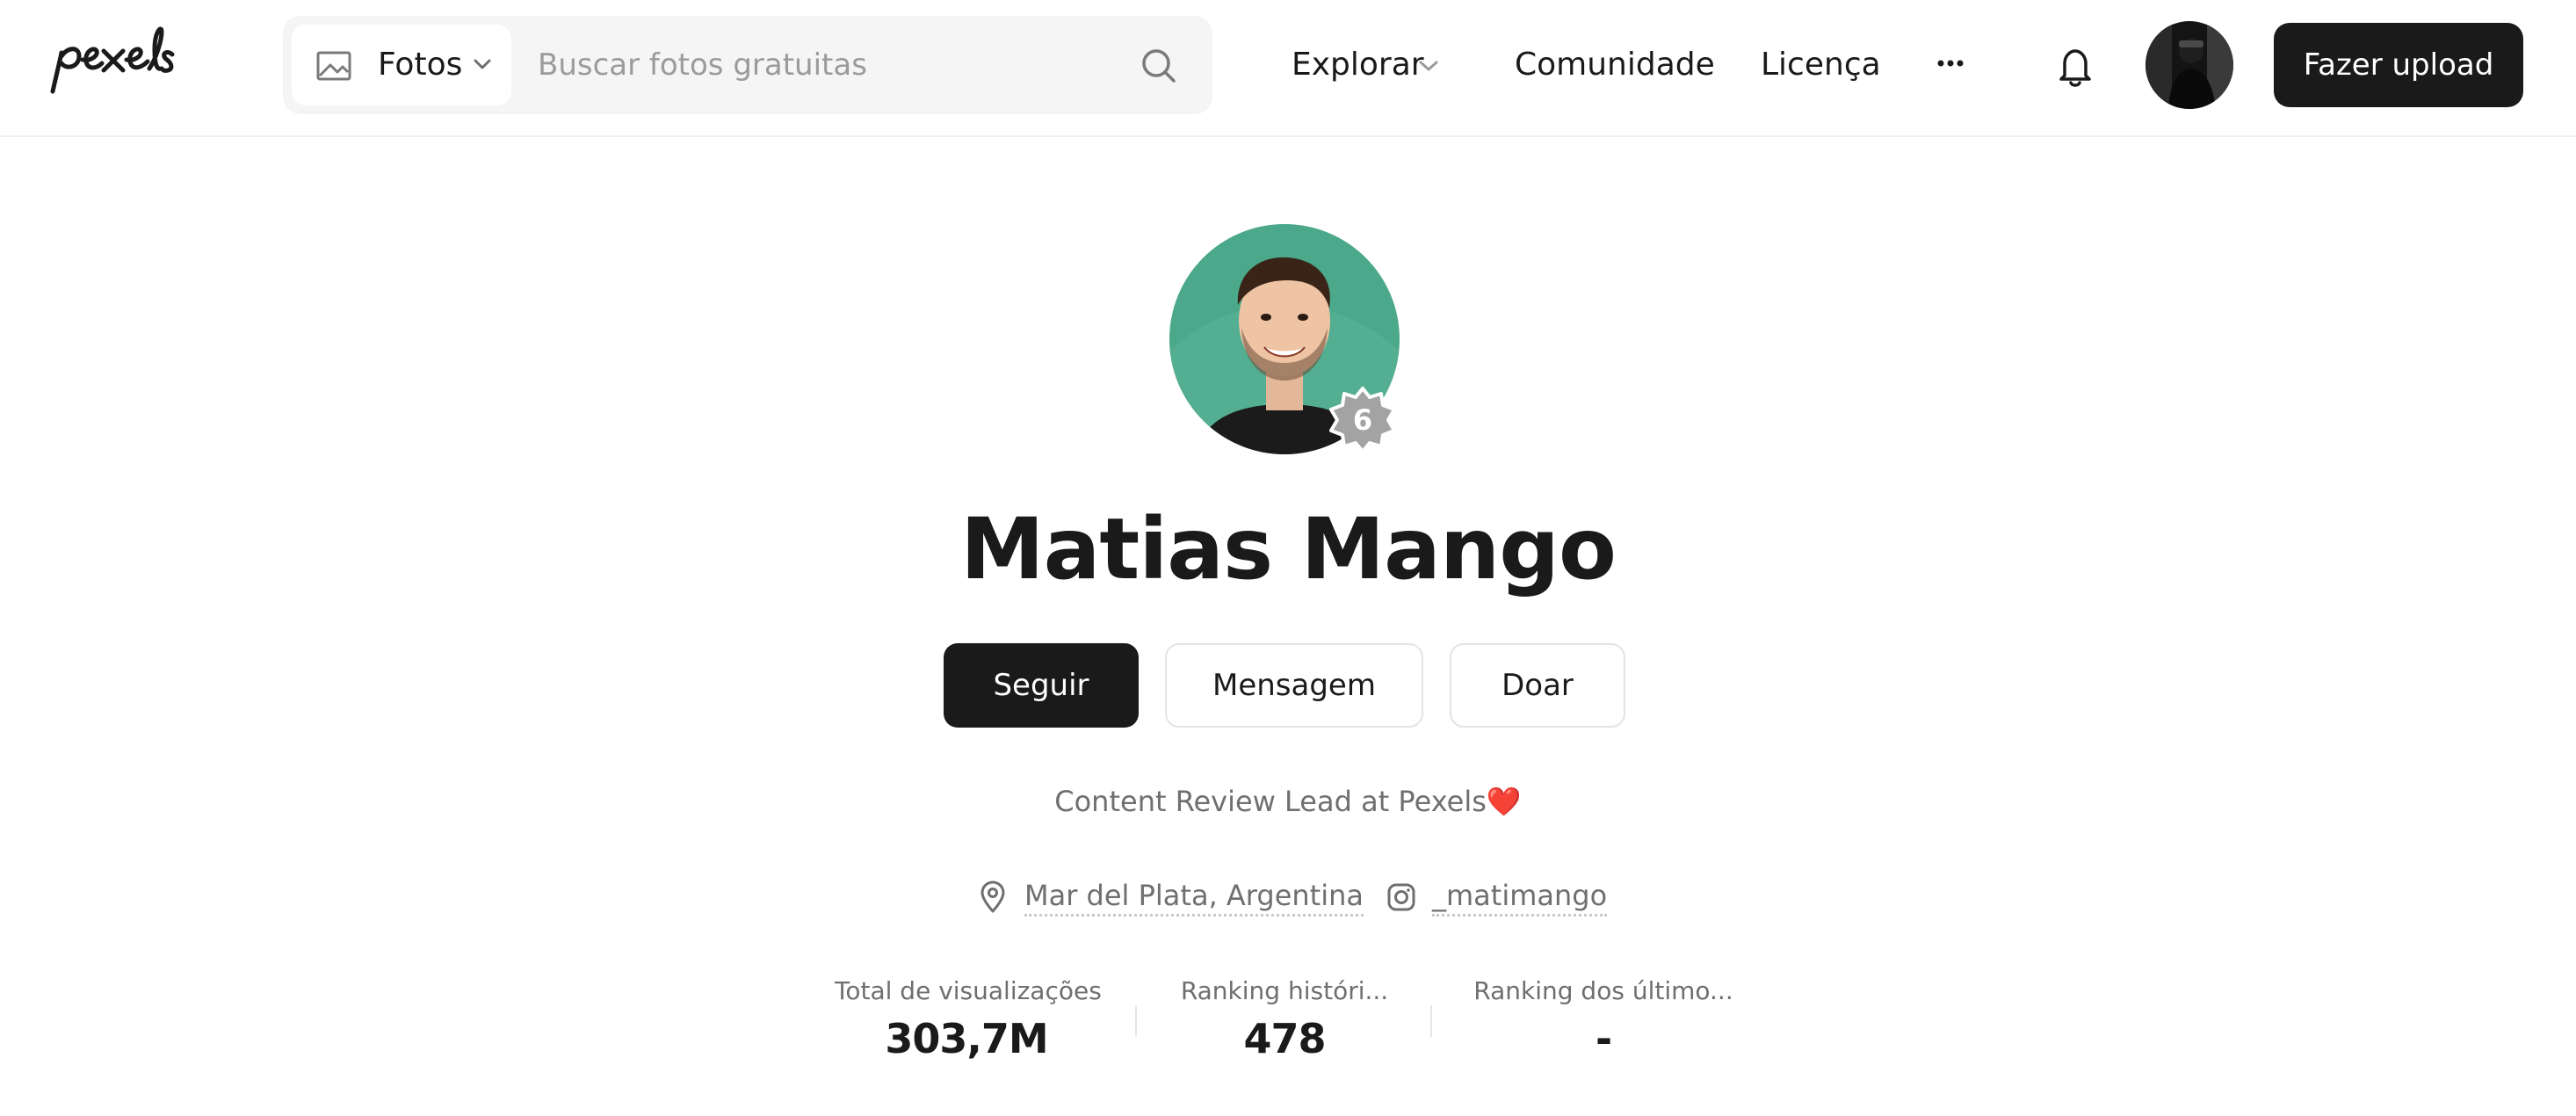 Image resolution: width=2576 pixels, height=1116 pixels. I want to click on instagram-handle-link: _matimango, so click(1520, 897).